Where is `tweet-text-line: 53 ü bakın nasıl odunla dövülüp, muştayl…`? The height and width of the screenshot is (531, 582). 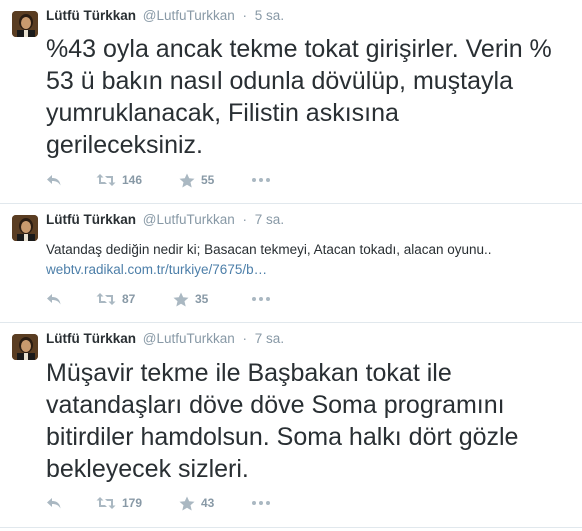 tweet-text-line: 53 ü bakın nasıl odunla dövülüp, muştayl… is located at coordinates (279, 81).